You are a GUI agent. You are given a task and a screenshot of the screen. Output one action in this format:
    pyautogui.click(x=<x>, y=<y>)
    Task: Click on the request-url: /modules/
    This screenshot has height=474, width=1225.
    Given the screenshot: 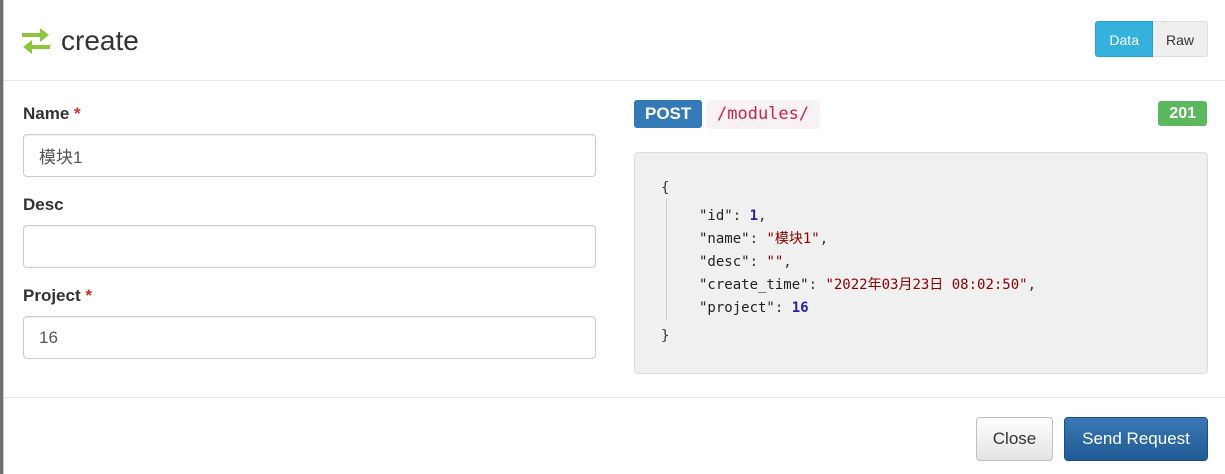 What is the action you would take?
    pyautogui.click(x=763, y=114)
    